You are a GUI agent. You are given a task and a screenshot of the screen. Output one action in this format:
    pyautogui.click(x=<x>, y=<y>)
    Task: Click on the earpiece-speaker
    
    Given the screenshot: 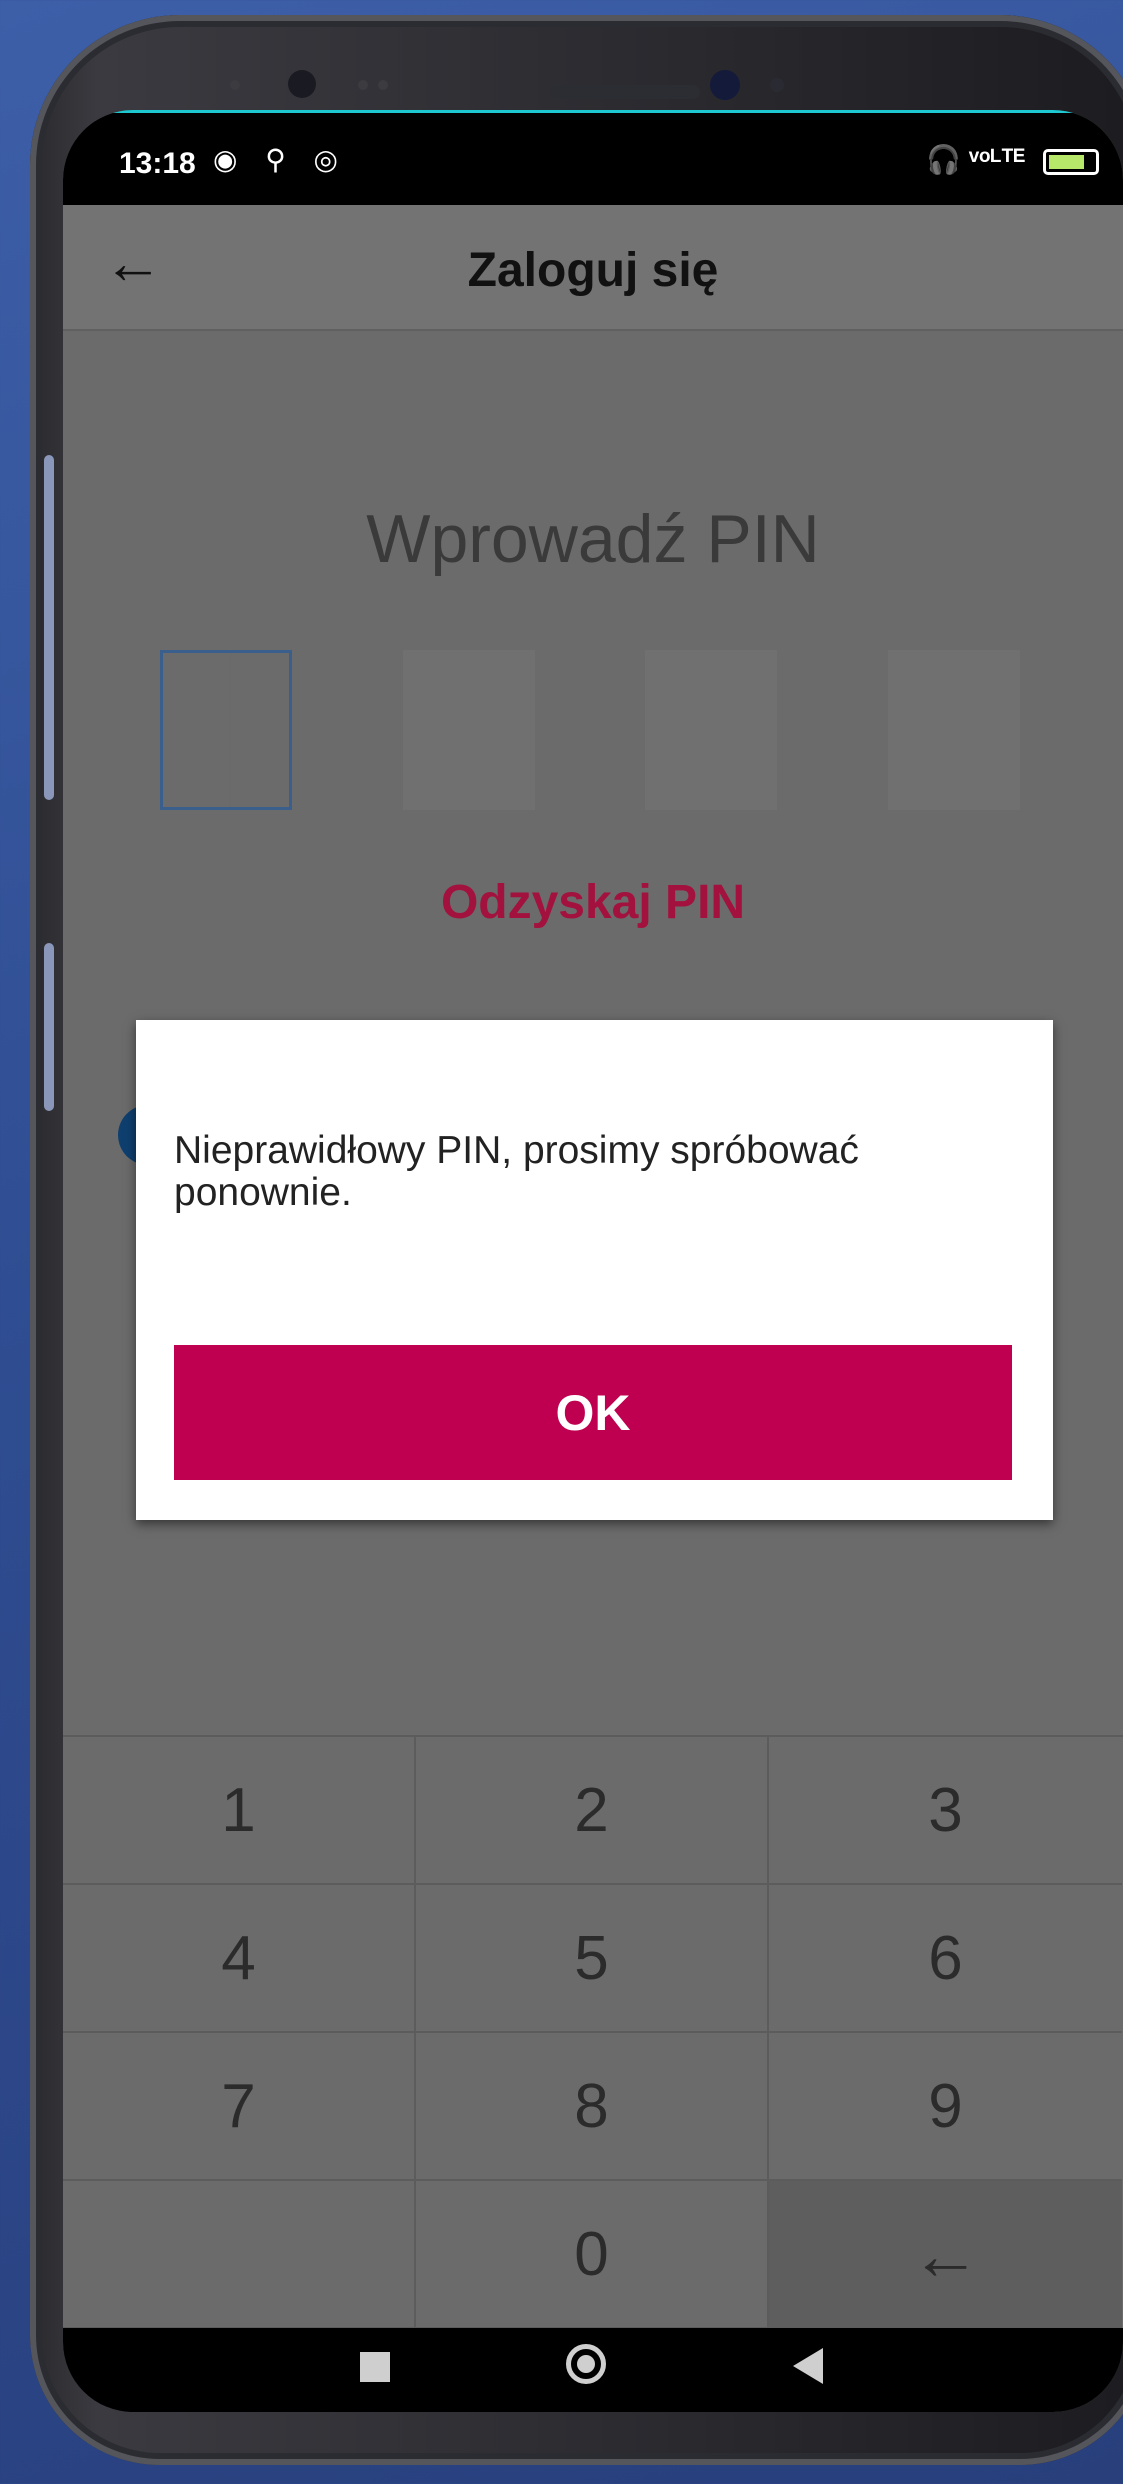 What is the action you would take?
    pyautogui.click(x=625, y=92)
    